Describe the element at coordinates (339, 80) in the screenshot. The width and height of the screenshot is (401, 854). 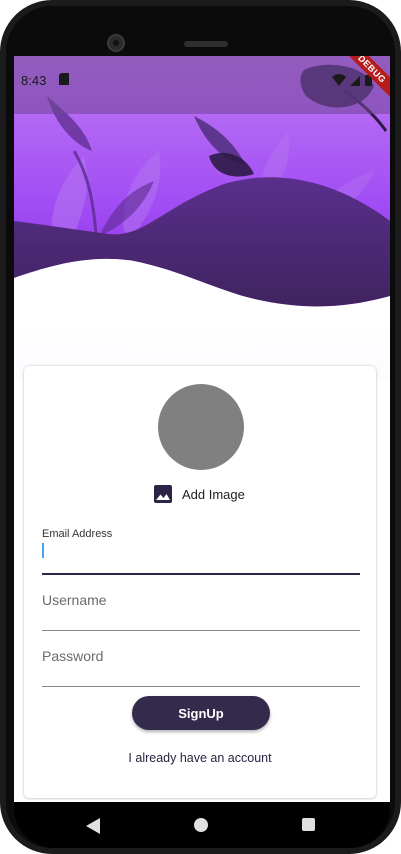
I see `wifi-icon` at that location.